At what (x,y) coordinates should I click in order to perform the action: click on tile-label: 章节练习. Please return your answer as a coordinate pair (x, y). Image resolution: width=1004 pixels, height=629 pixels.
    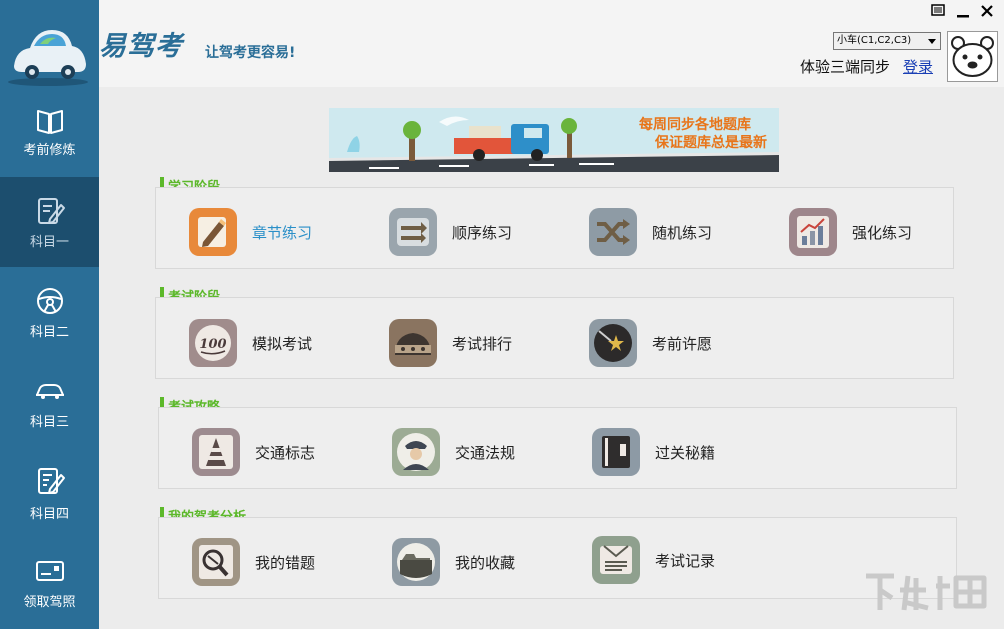
    Looking at the image, I should click on (282, 233).